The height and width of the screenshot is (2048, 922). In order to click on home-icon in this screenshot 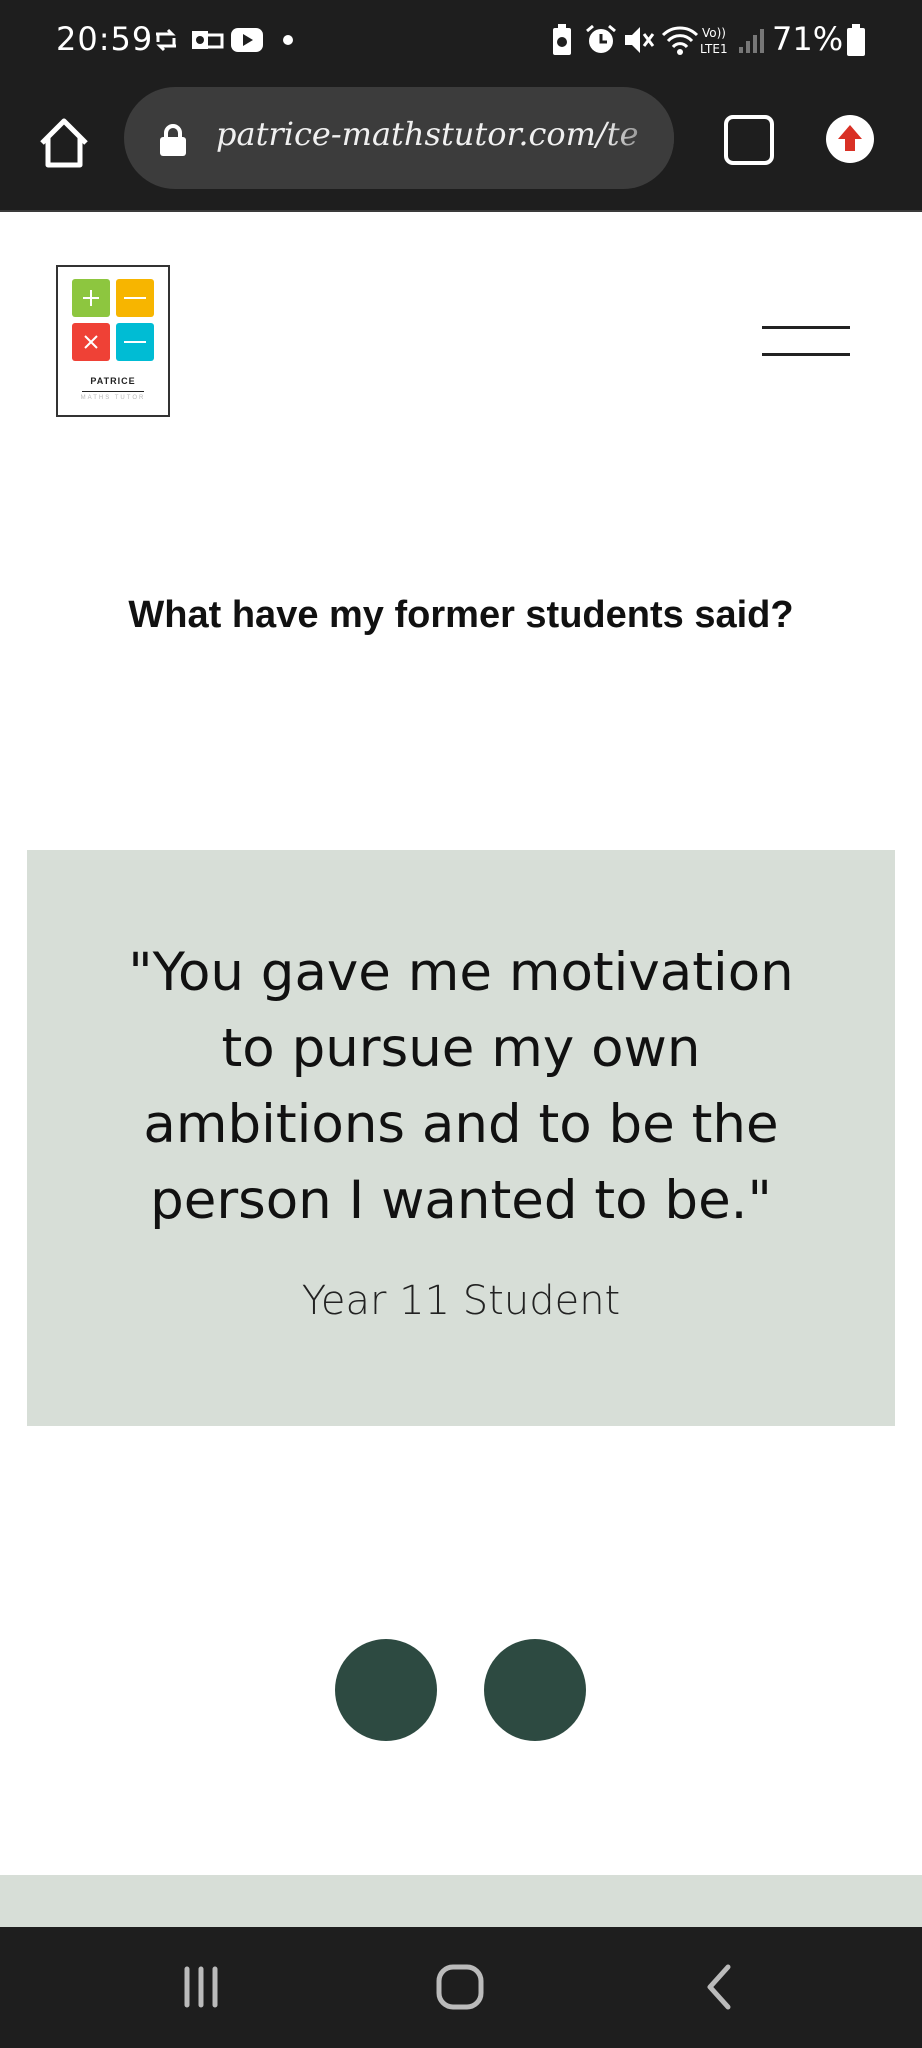, I will do `click(64, 143)`.